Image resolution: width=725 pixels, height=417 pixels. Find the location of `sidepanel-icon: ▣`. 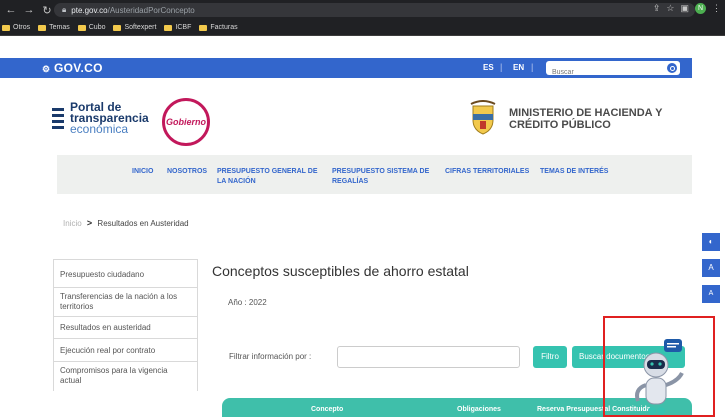

sidepanel-icon: ▣ is located at coordinates (684, 8).